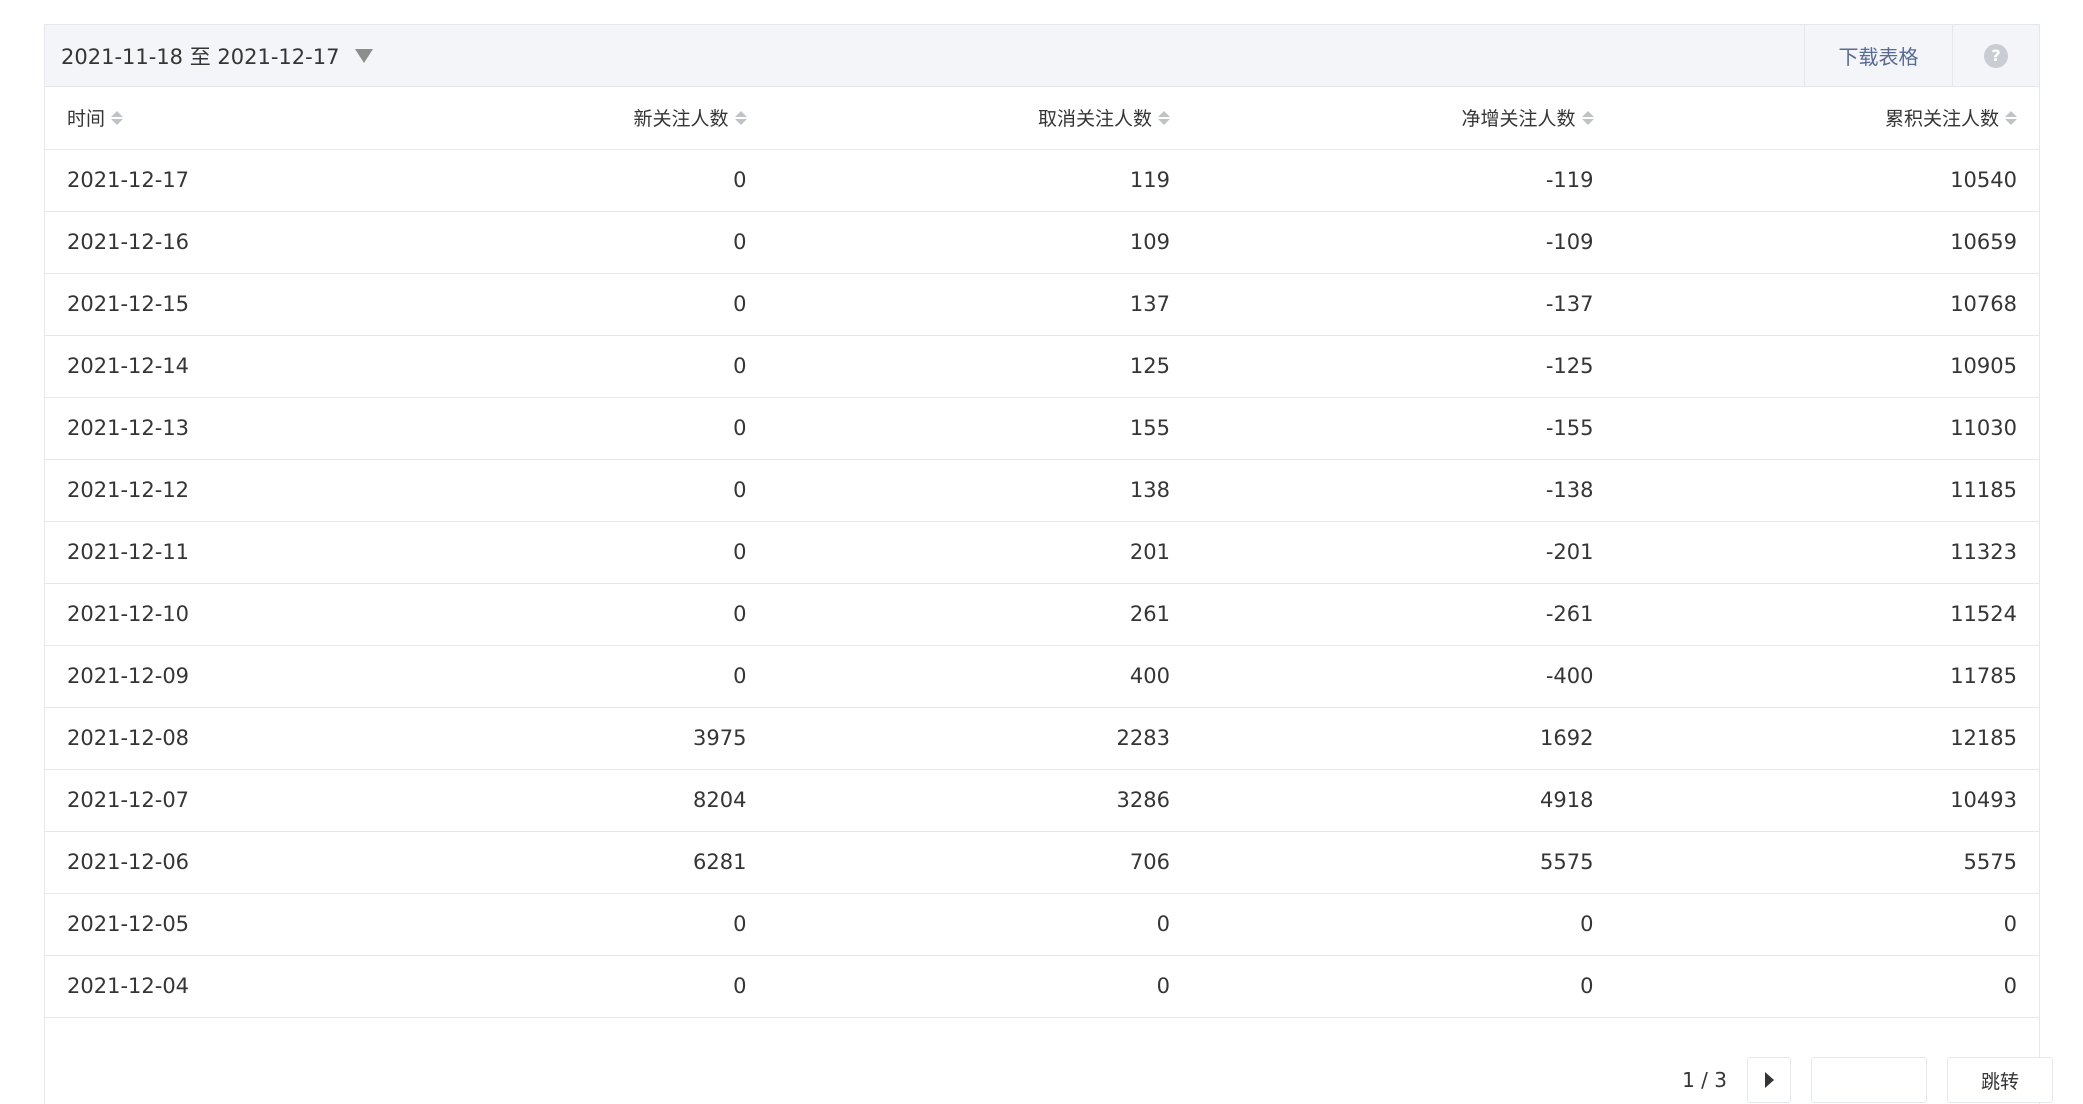 The width and height of the screenshot is (2083, 1104). I want to click on table-row: 2021-12-16 0 109 -109 10659, so click(1042, 242).